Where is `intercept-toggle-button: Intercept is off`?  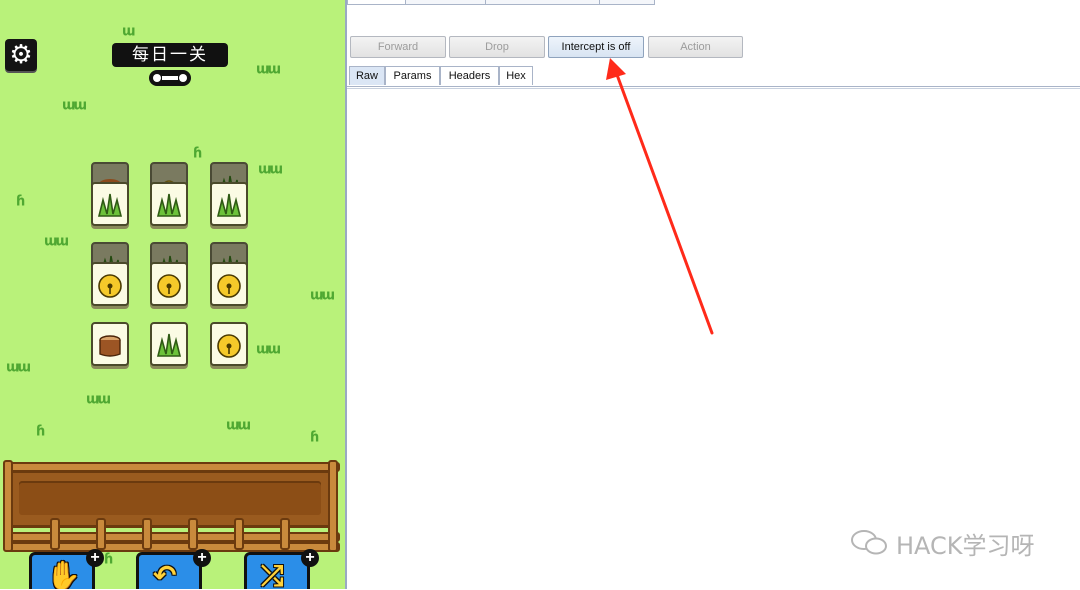 intercept-toggle-button: Intercept is off is located at coordinates (596, 47).